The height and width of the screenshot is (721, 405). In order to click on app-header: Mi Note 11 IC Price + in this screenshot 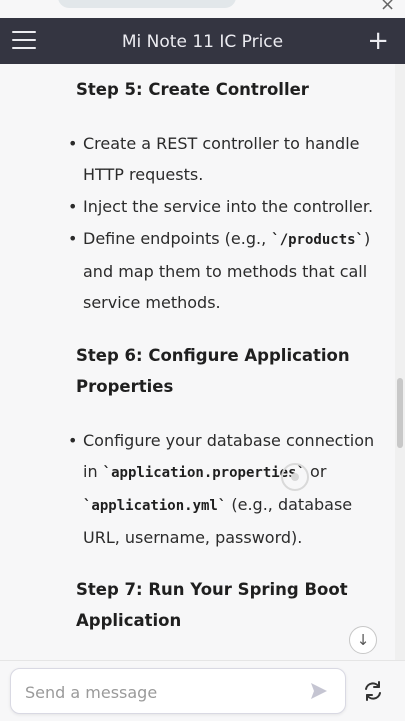, I will do `click(202, 41)`.